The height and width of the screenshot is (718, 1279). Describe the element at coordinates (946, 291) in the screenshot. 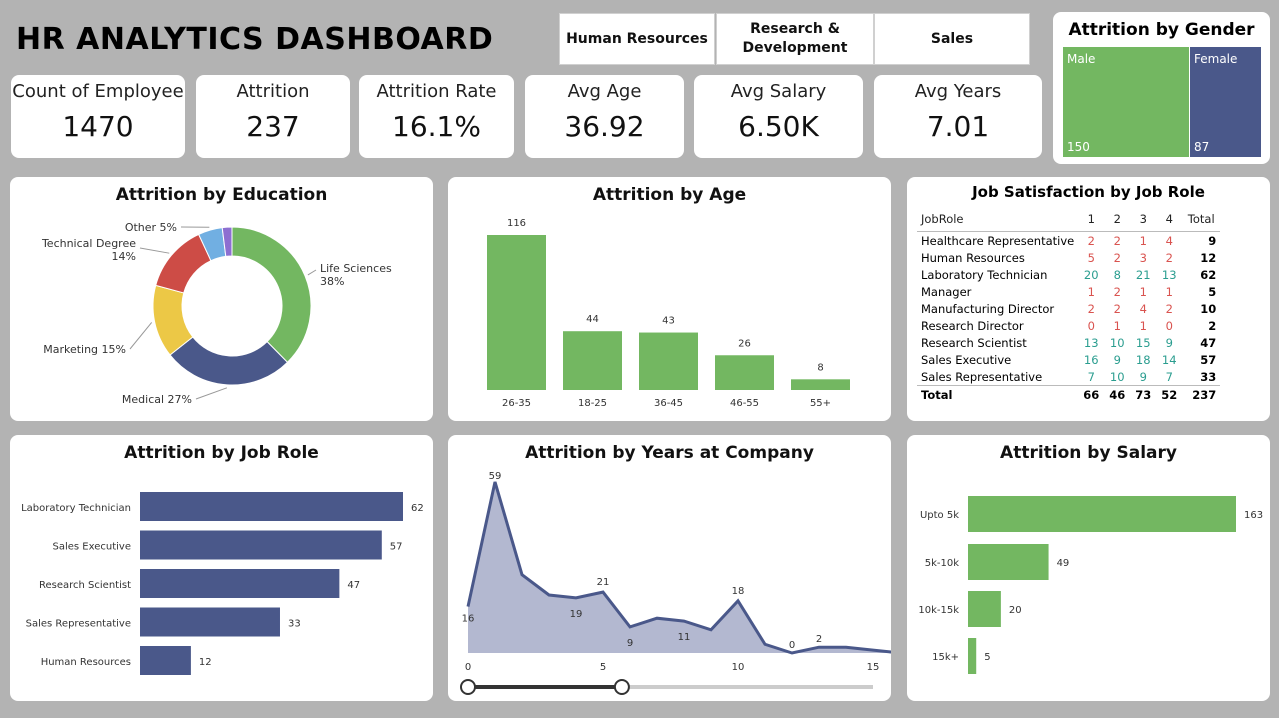

I see `role-cell: Manager` at that location.